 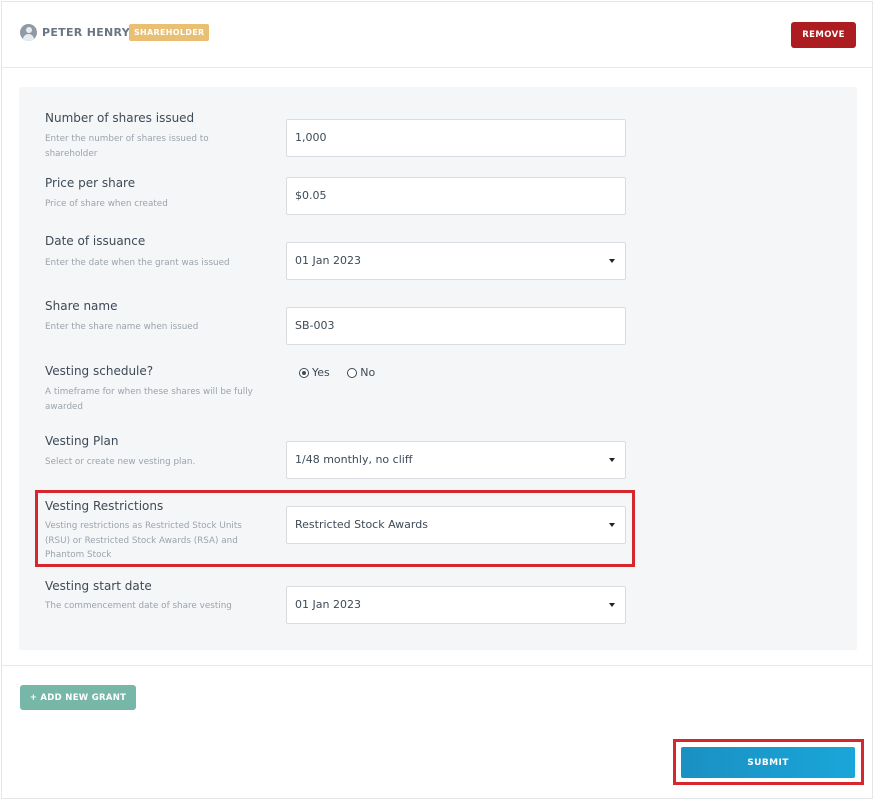 What do you see at coordinates (368, 372) in the screenshot?
I see `vesting-schedule-no-label: No` at bounding box center [368, 372].